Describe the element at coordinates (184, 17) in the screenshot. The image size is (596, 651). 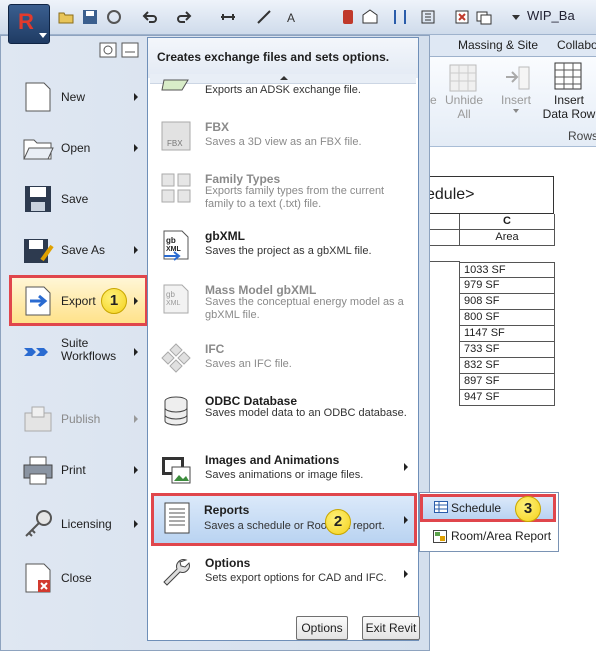
I see `redo-icon` at that location.